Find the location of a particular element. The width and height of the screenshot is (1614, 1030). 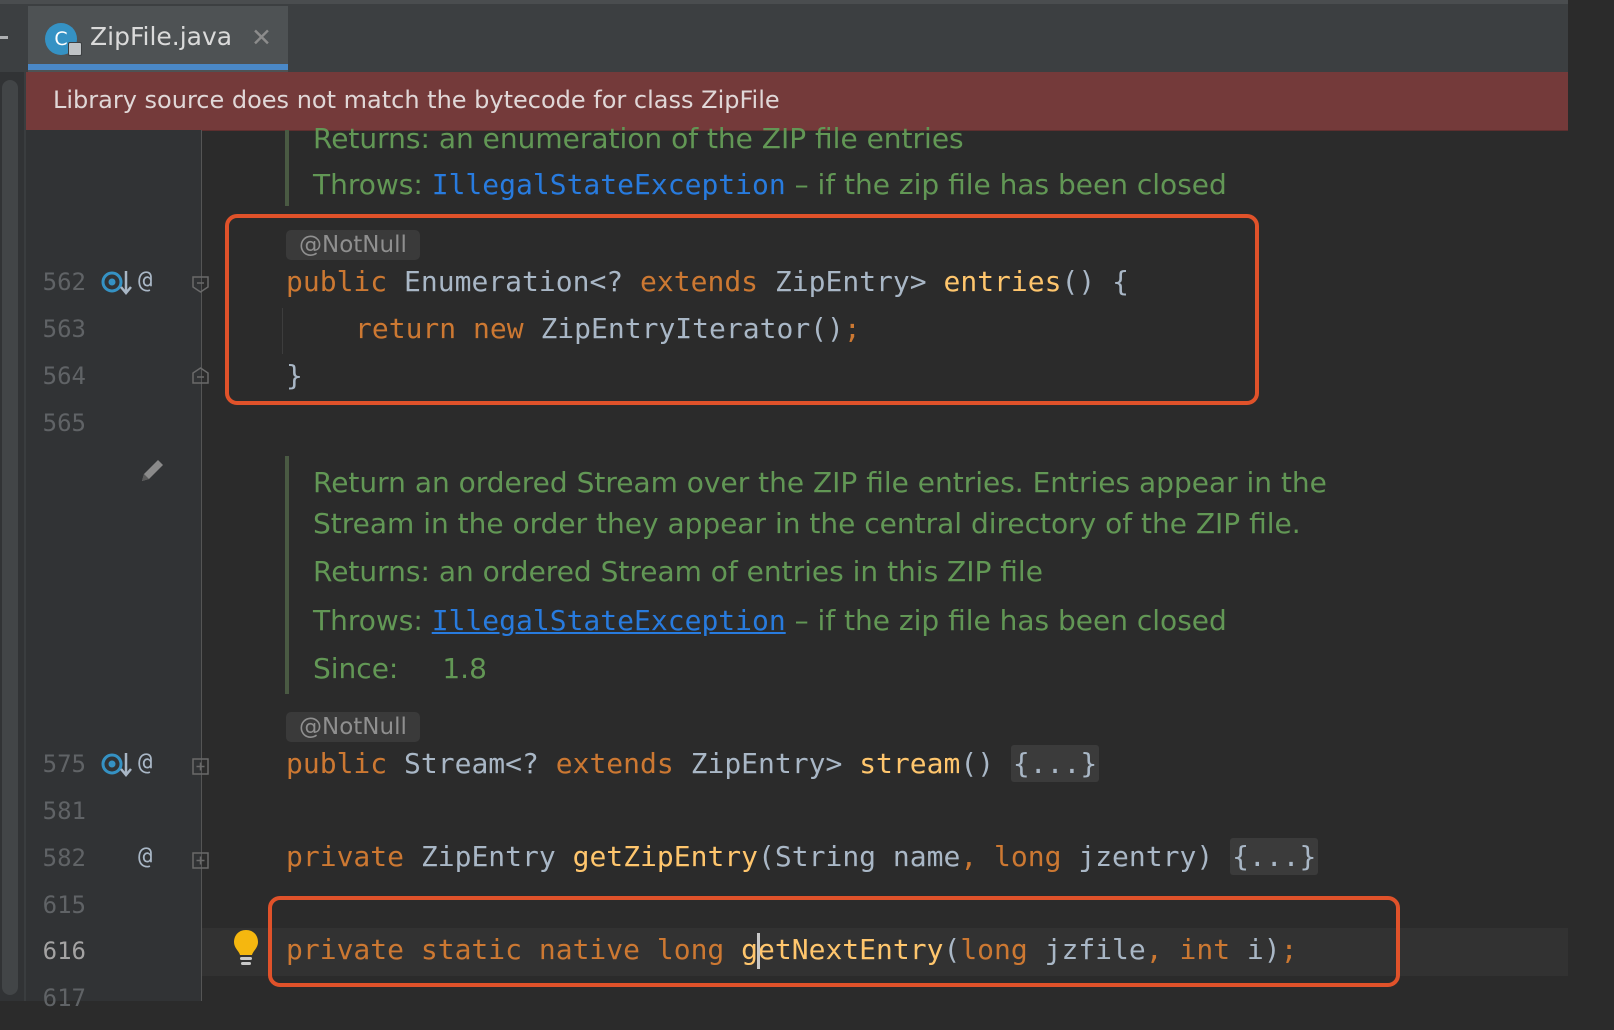

line-number-616: 616 is located at coordinates (64, 951).